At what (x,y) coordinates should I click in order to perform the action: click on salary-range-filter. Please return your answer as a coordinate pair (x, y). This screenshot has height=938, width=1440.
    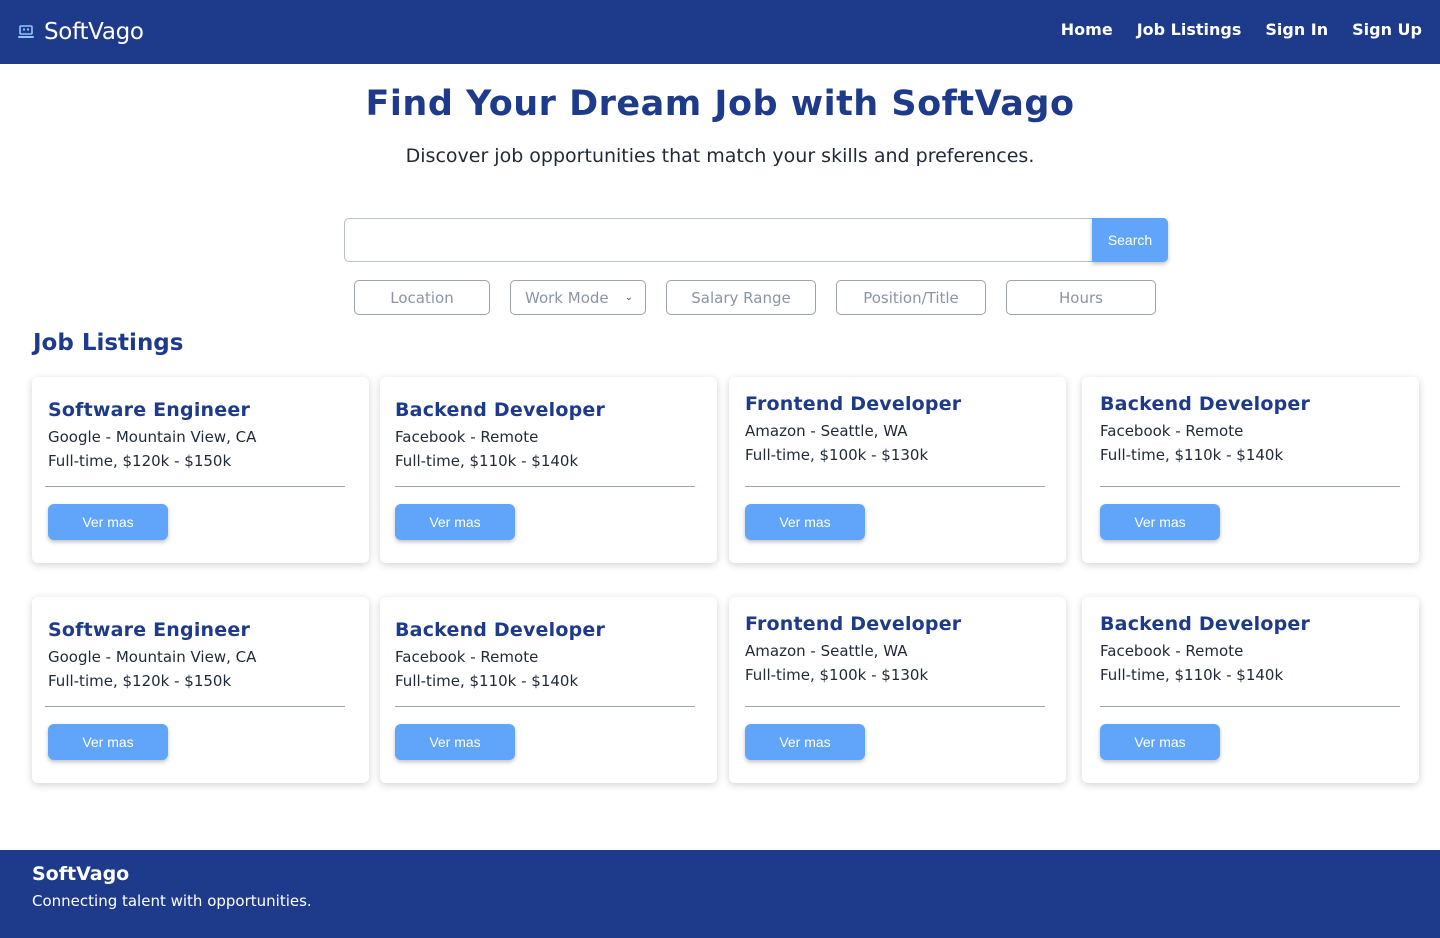
    Looking at the image, I should click on (741, 297).